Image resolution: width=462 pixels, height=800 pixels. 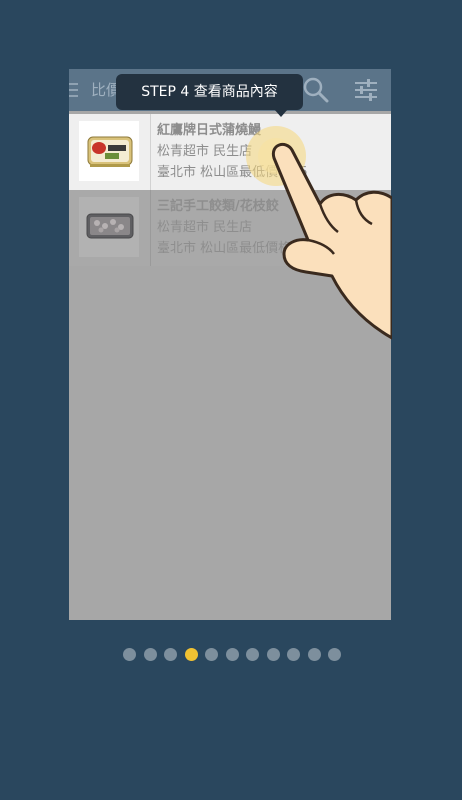 I want to click on pointing-hand-icon, so click(x=319, y=233).